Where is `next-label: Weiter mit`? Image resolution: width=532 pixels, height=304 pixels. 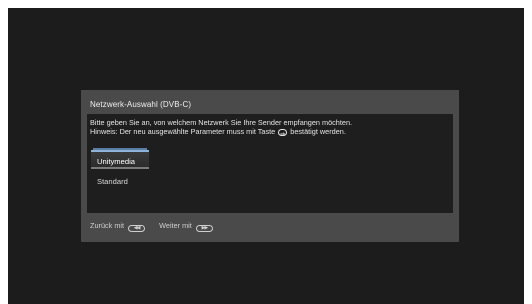
next-label: Weiter mit is located at coordinates (175, 225).